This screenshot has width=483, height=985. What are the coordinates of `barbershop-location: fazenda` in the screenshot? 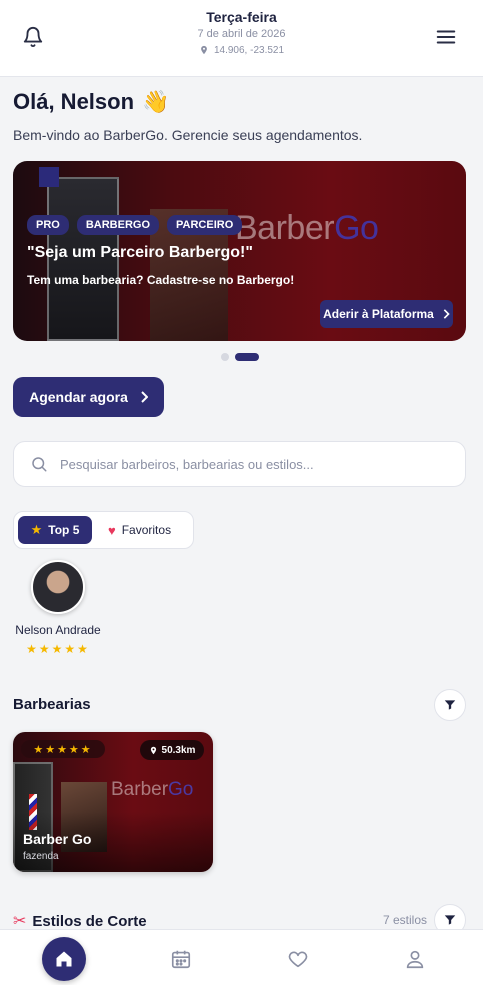 It's located at (41, 856).